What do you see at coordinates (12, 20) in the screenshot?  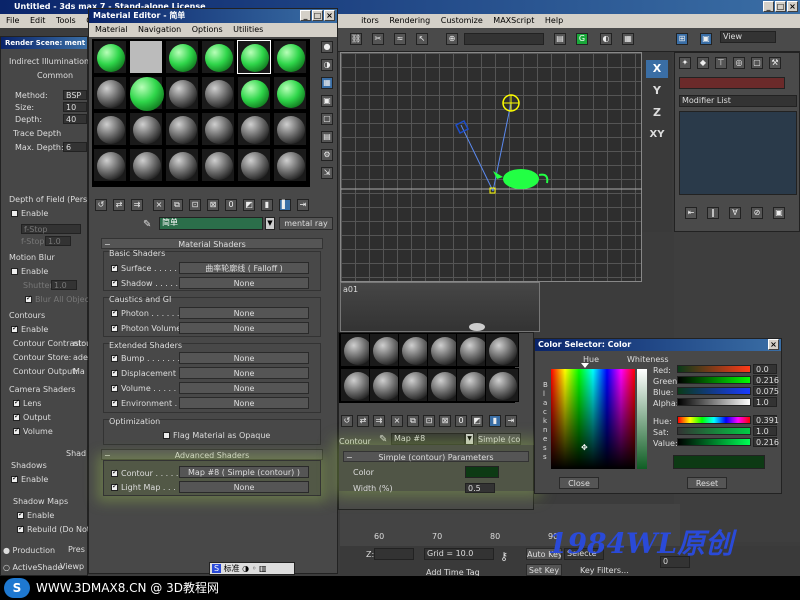 I see `menu-file: File` at bounding box center [12, 20].